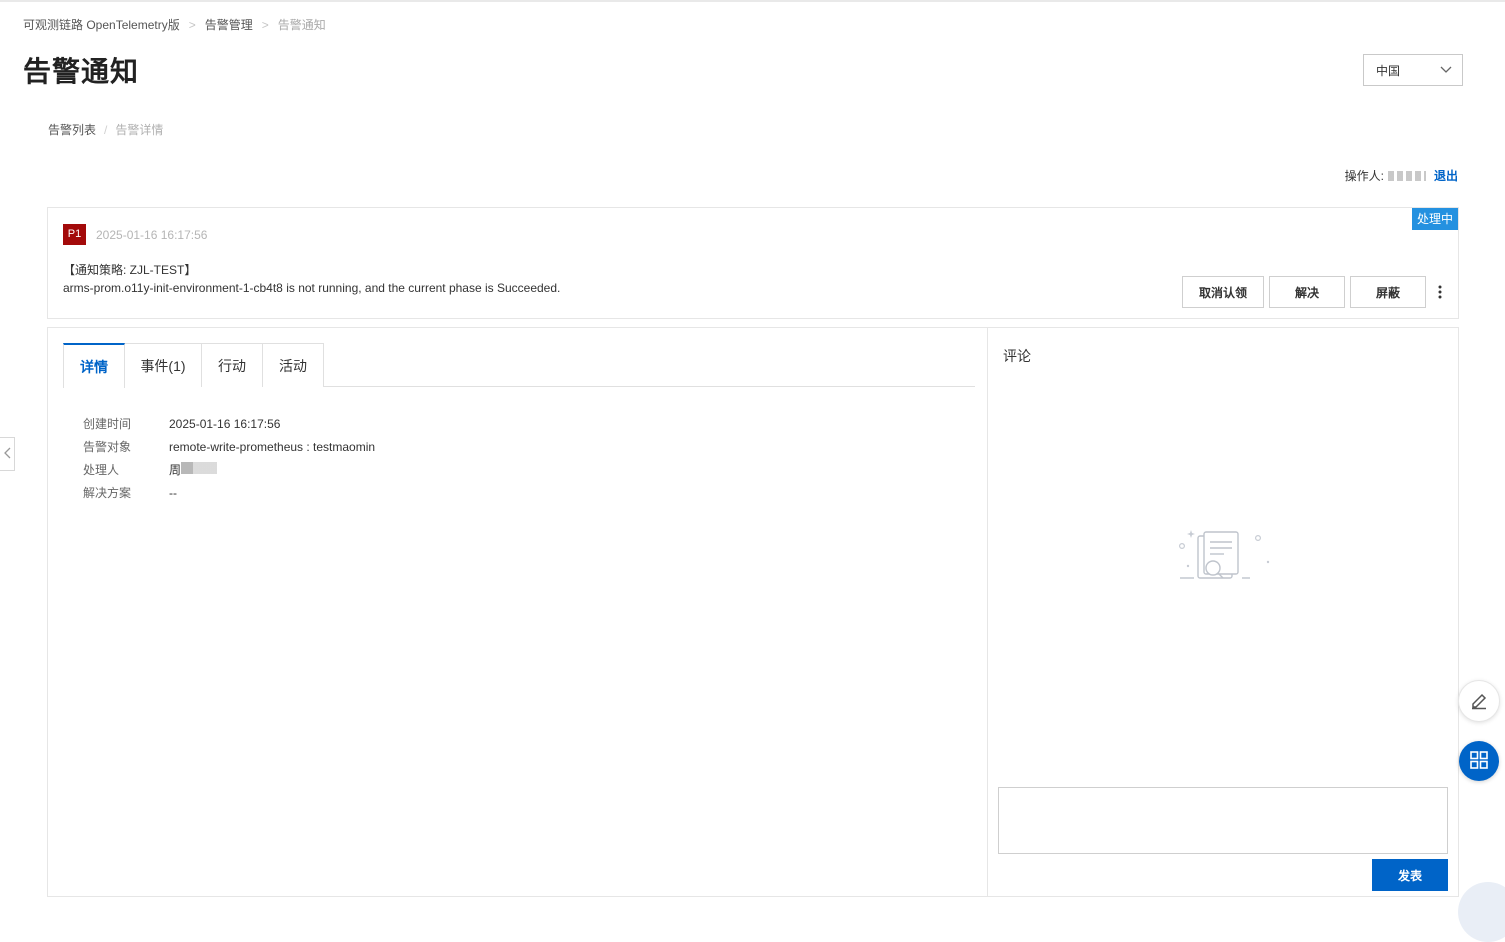 This screenshot has width=1505, height=942. Describe the element at coordinates (1364, 176) in the screenshot. I see `operator-label: 操作人:` at that location.